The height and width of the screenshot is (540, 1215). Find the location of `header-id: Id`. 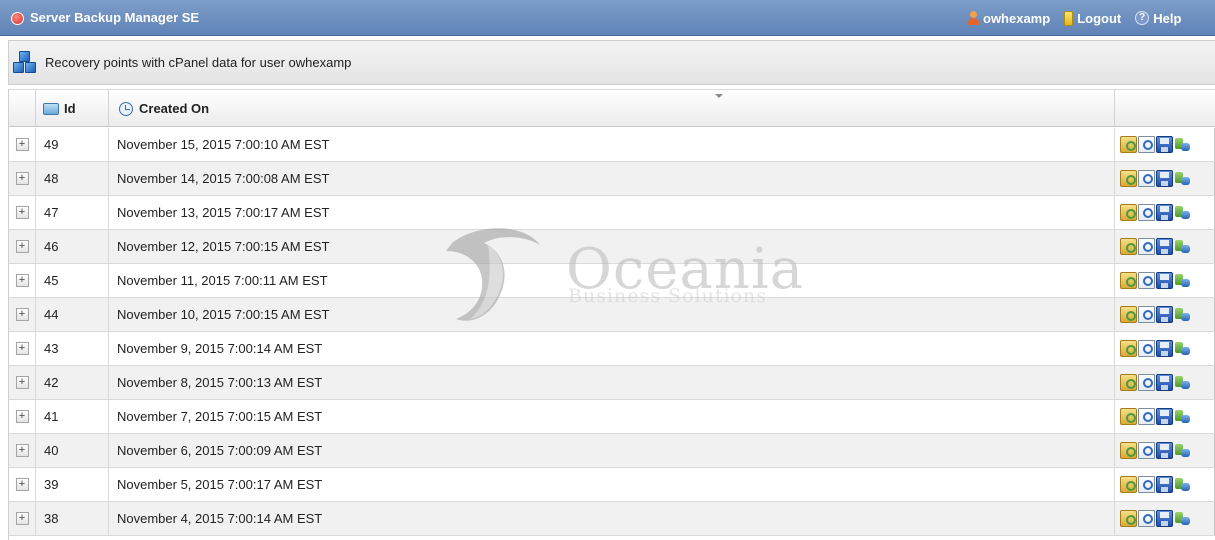

header-id: Id is located at coordinates (72, 108).